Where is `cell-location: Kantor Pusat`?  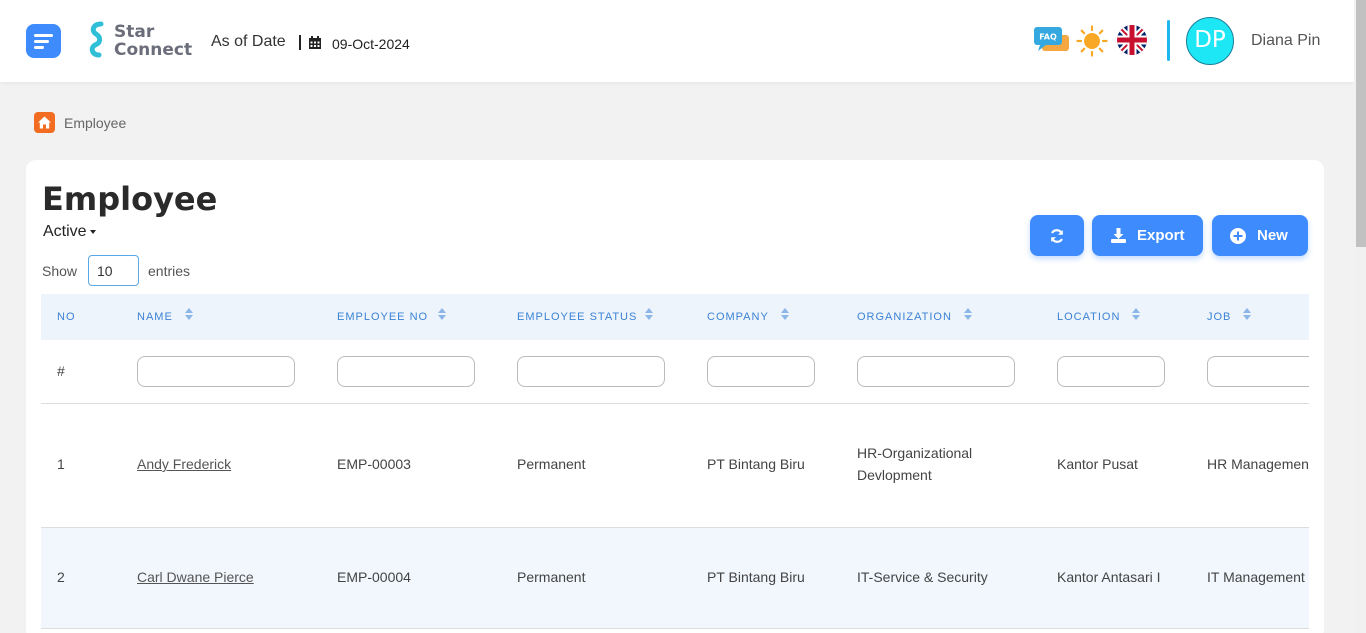 cell-location: Kantor Pusat is located at coordinates (1097, 464).